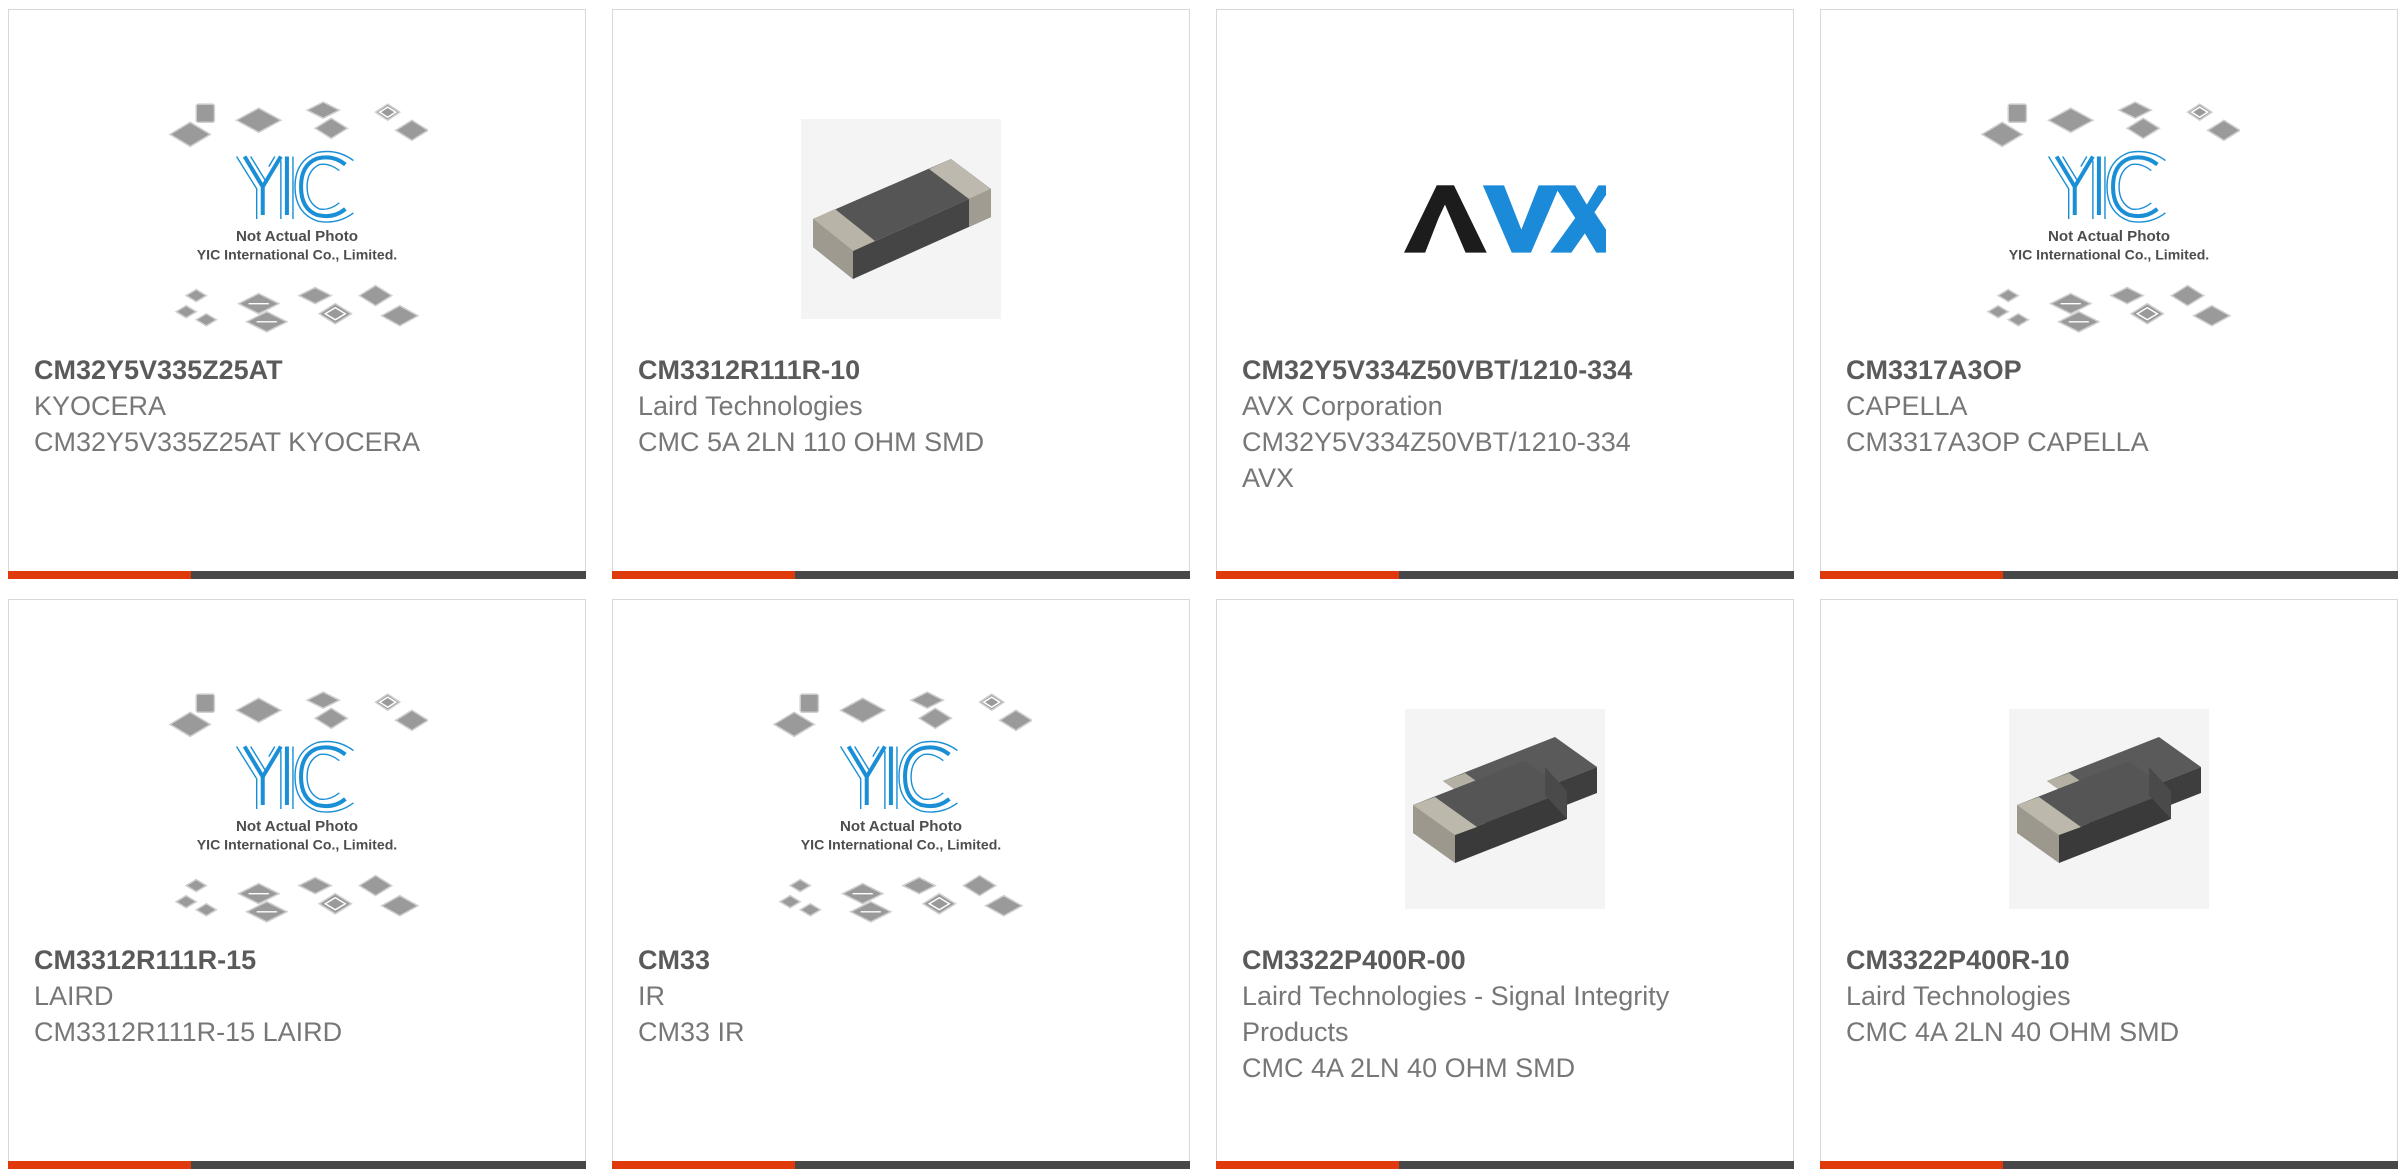 The width and height of the screenshot is (2400, 1169). Describe the element at coordinates (691, 1032) in the screenshot. I see `description: CM33 IR` at that location.